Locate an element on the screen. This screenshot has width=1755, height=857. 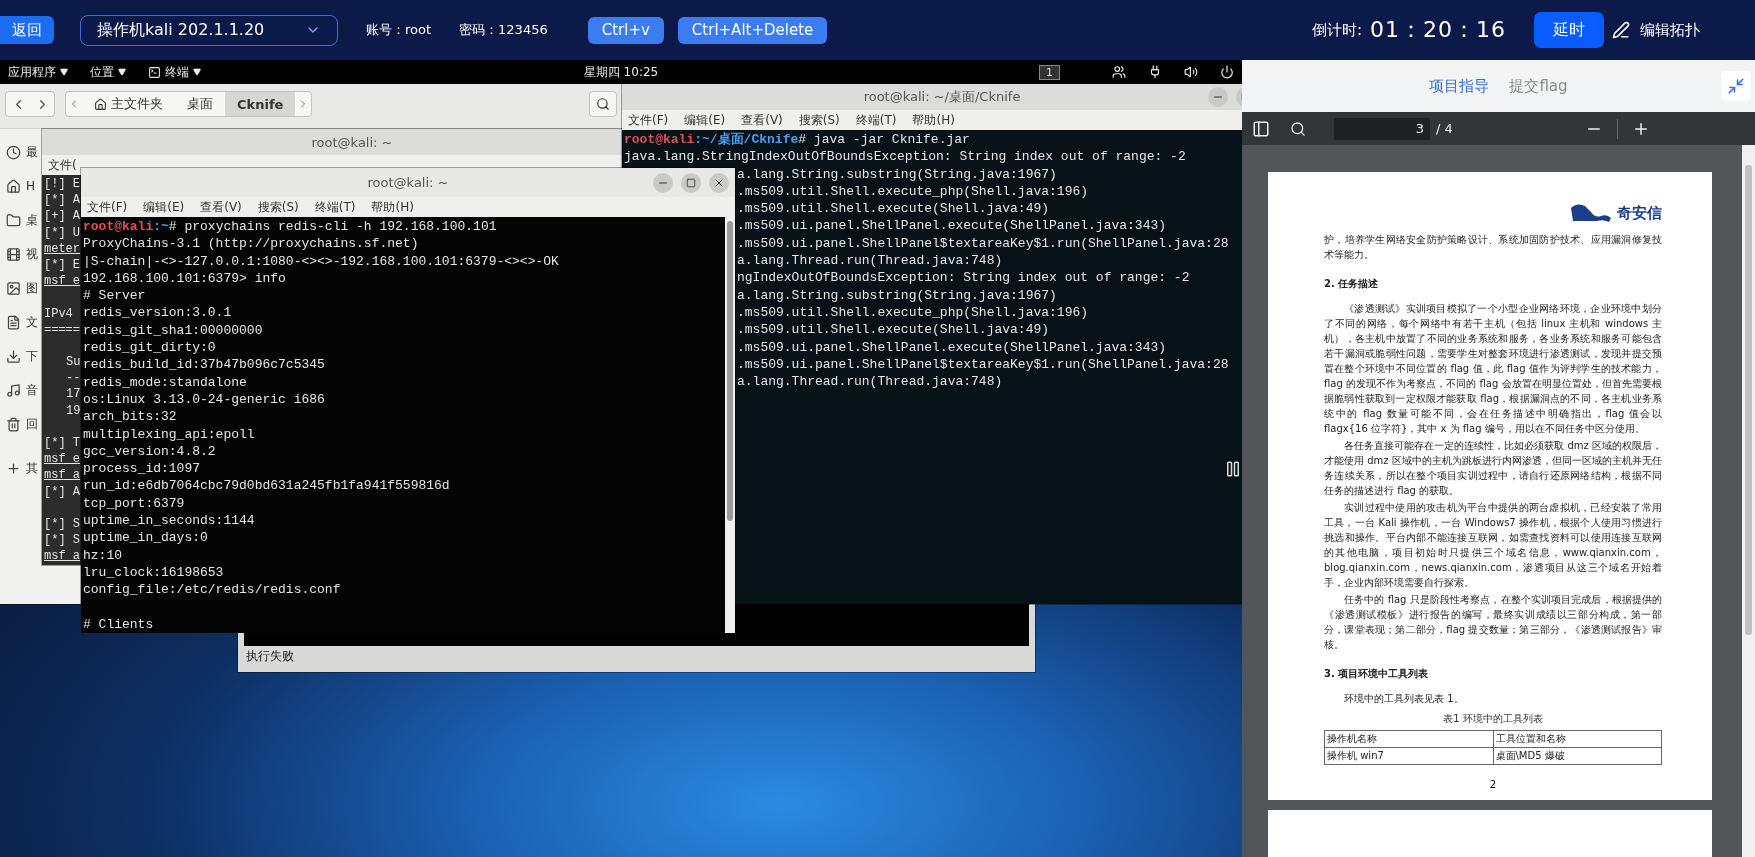
terminal-line: [*] A is located at coordinates (62, 200).